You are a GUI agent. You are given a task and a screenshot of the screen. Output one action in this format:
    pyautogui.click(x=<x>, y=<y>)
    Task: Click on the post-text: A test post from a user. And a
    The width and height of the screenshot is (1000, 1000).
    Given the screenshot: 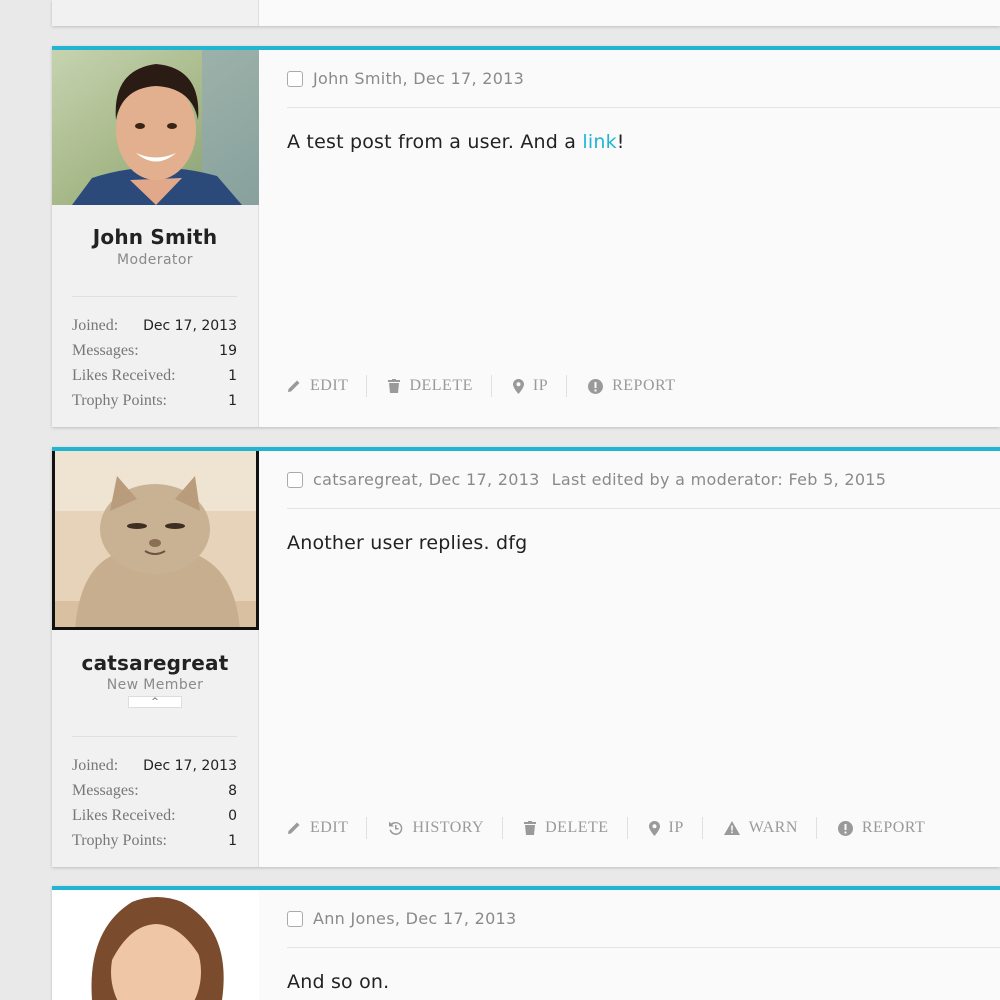 What is the action you would take?
    pyautogui.click(x=435, y=142)
    